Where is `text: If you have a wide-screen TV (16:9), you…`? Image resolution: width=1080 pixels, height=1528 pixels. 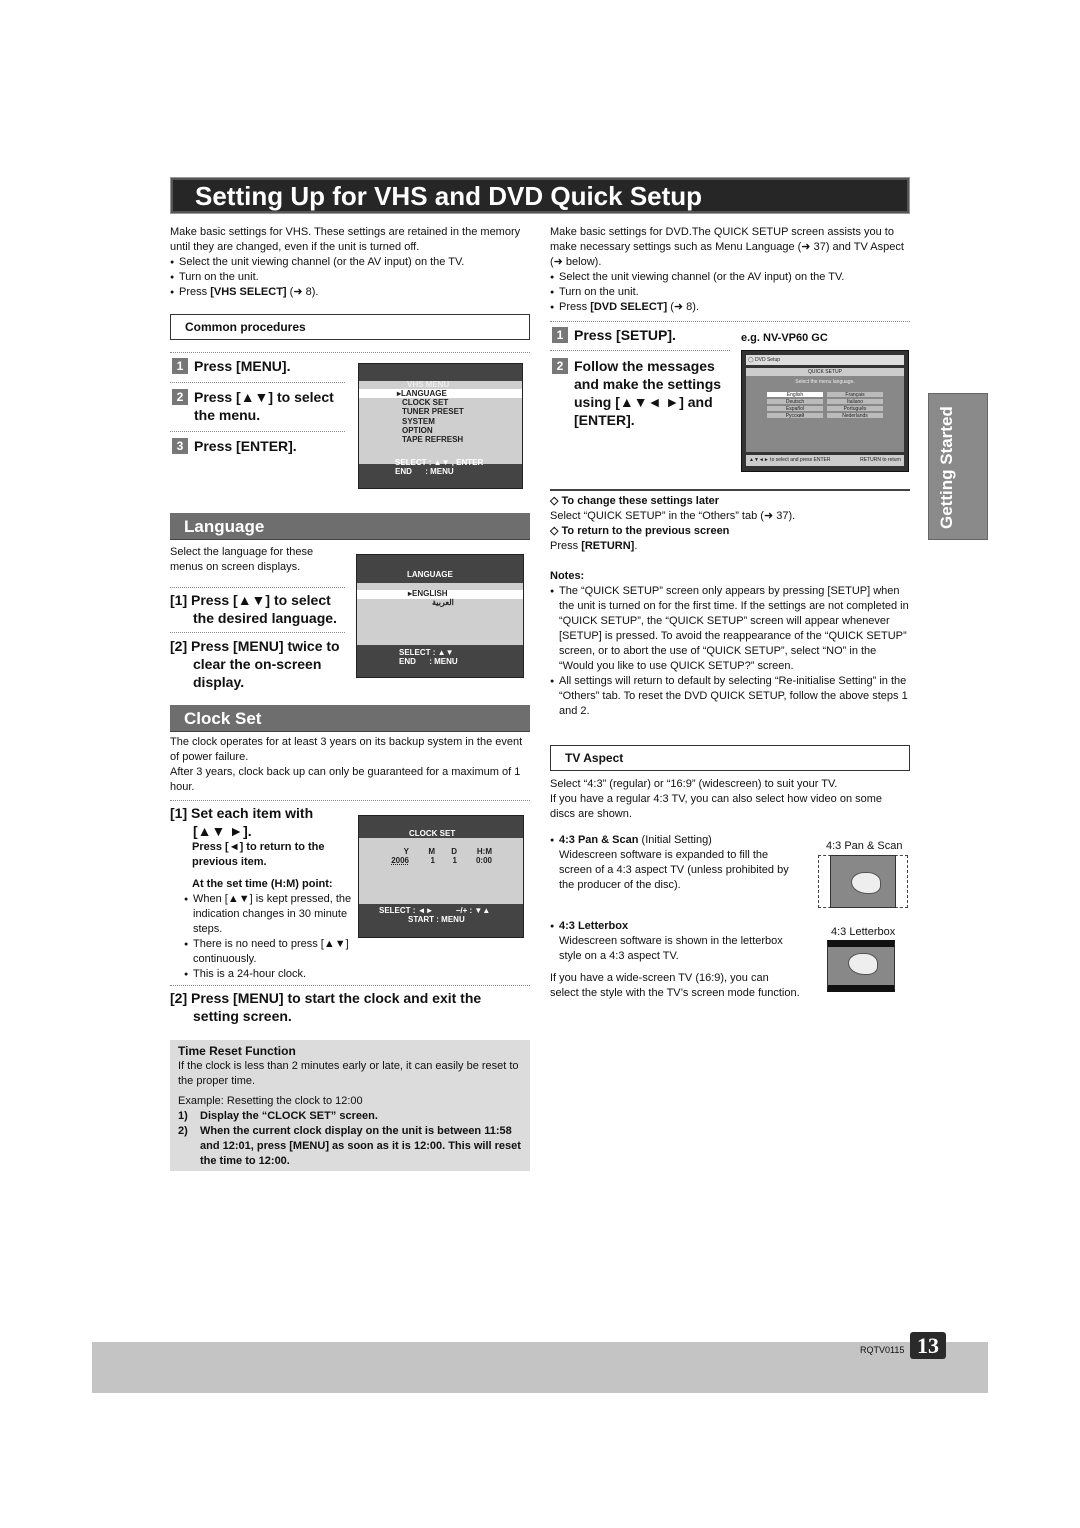
text: If you have a wide-screen TV (16:9), you… is located at coordinates (675, 985).